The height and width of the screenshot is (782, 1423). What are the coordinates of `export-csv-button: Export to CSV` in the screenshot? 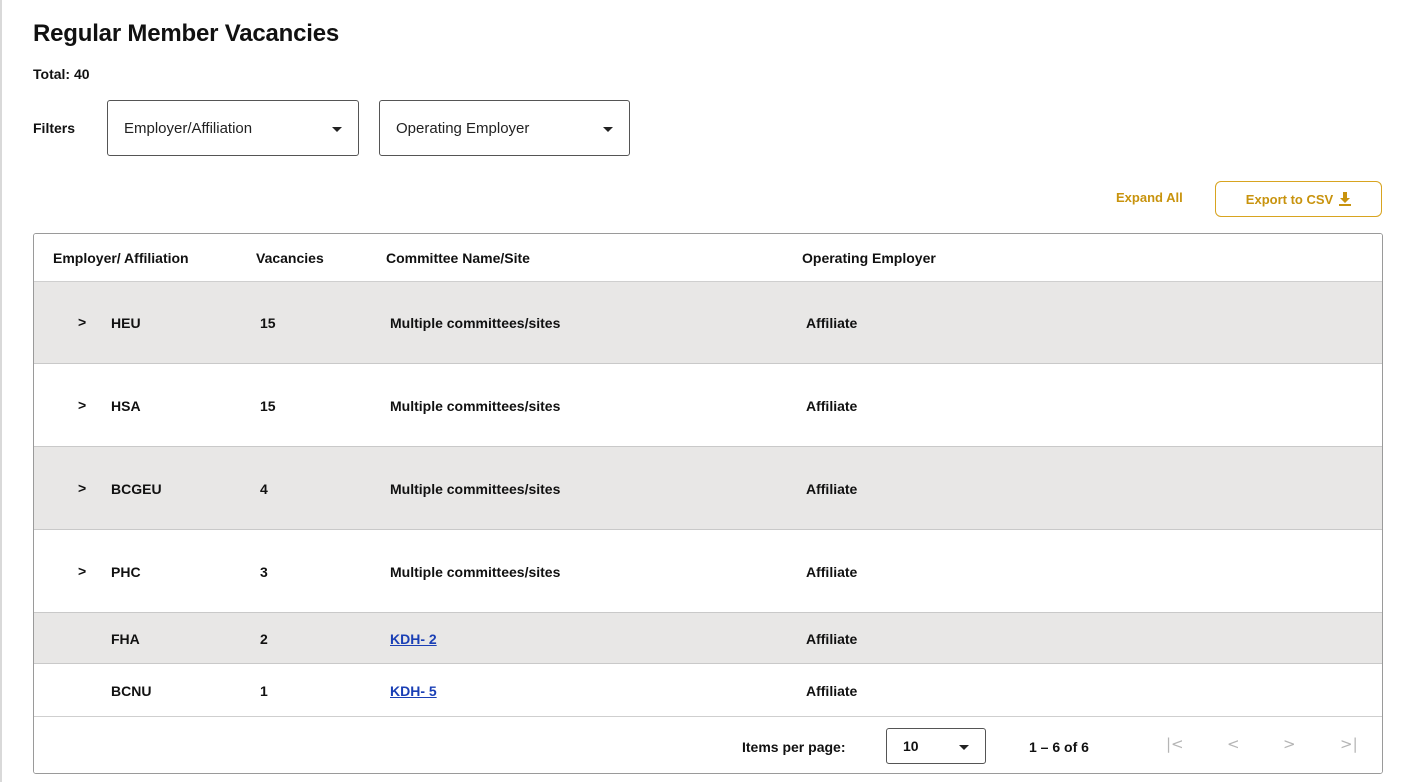 It's located at (1298, 199).